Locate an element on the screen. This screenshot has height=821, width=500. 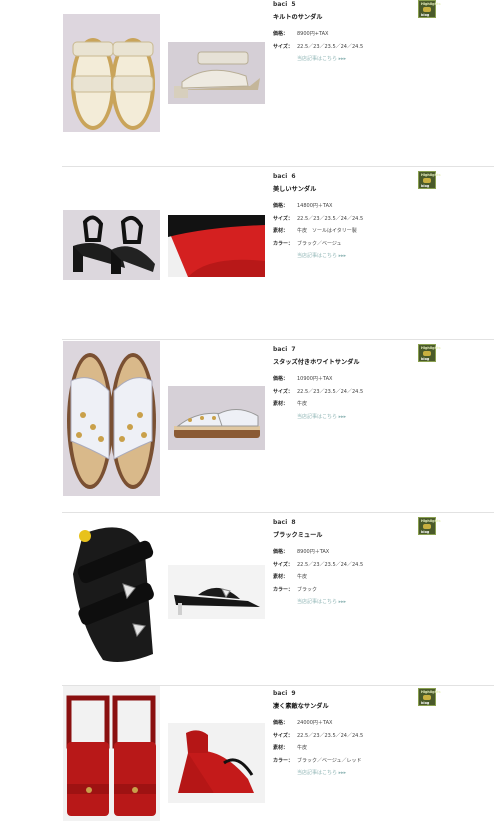
product-7-side-photo is located at coordinates (216, 418).